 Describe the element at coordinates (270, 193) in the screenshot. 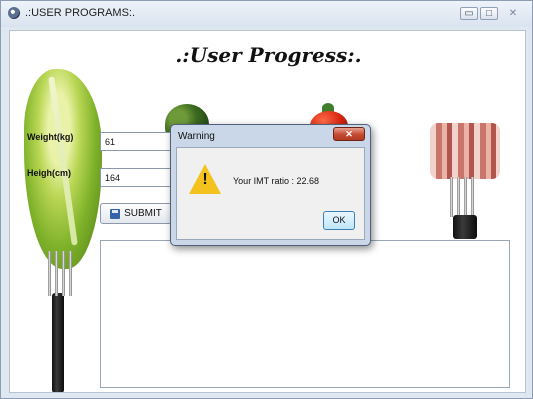

I see `dialog-body: ! Your IMT ratio : 22.68 OK` at that location.